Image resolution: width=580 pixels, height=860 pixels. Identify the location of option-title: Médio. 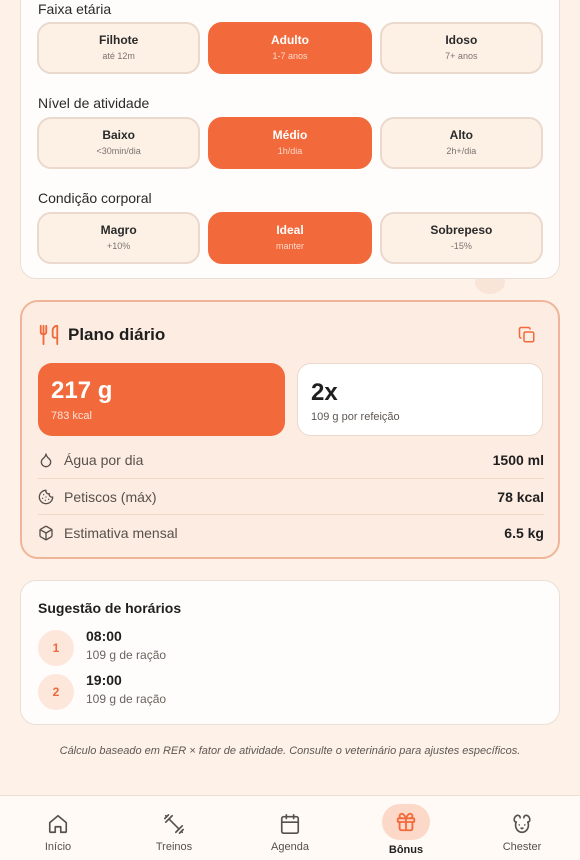
(290, 135).